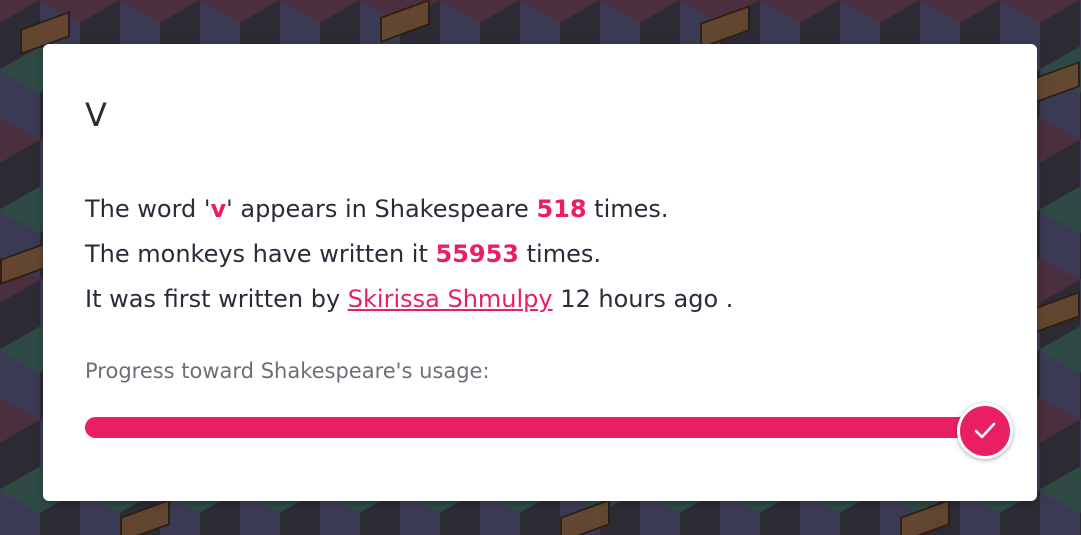 Image resolution: width=1081 pixels, height=535 pixels. I want to click on text-segment: The word ', so click(148, 209).